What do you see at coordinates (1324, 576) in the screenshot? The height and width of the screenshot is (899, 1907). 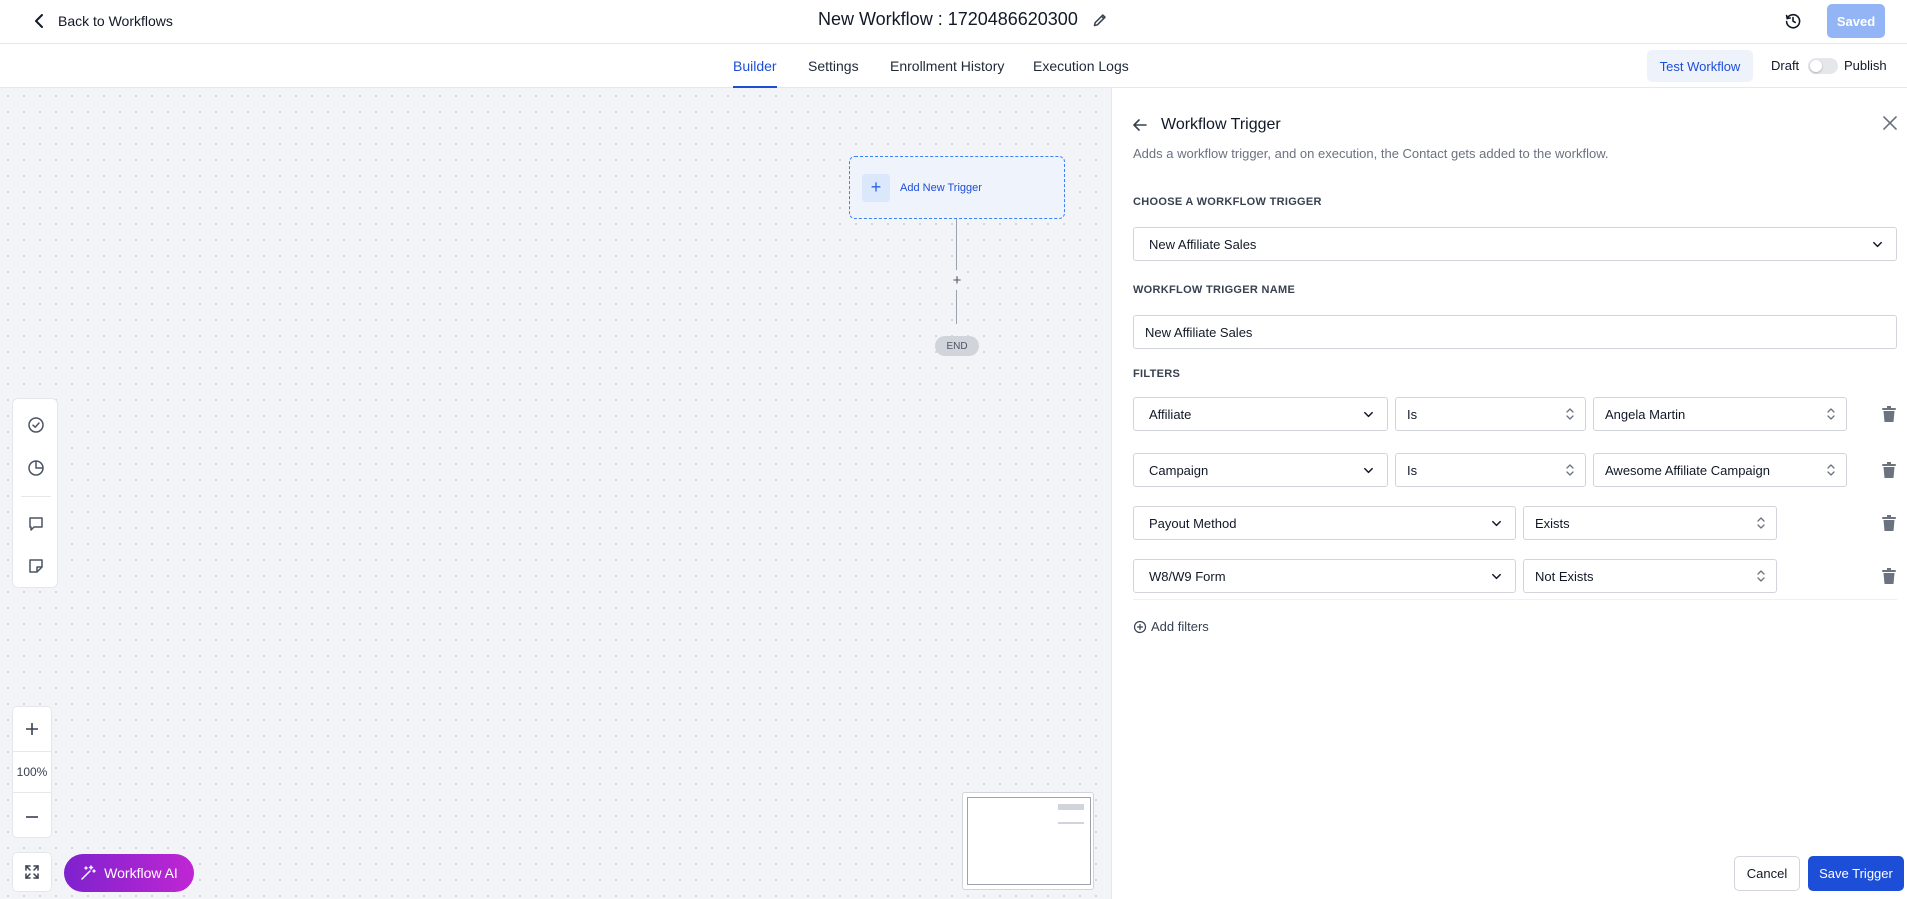 I see `filter-field-select: W8/W9 Form` at bounding box center [1324, 576].